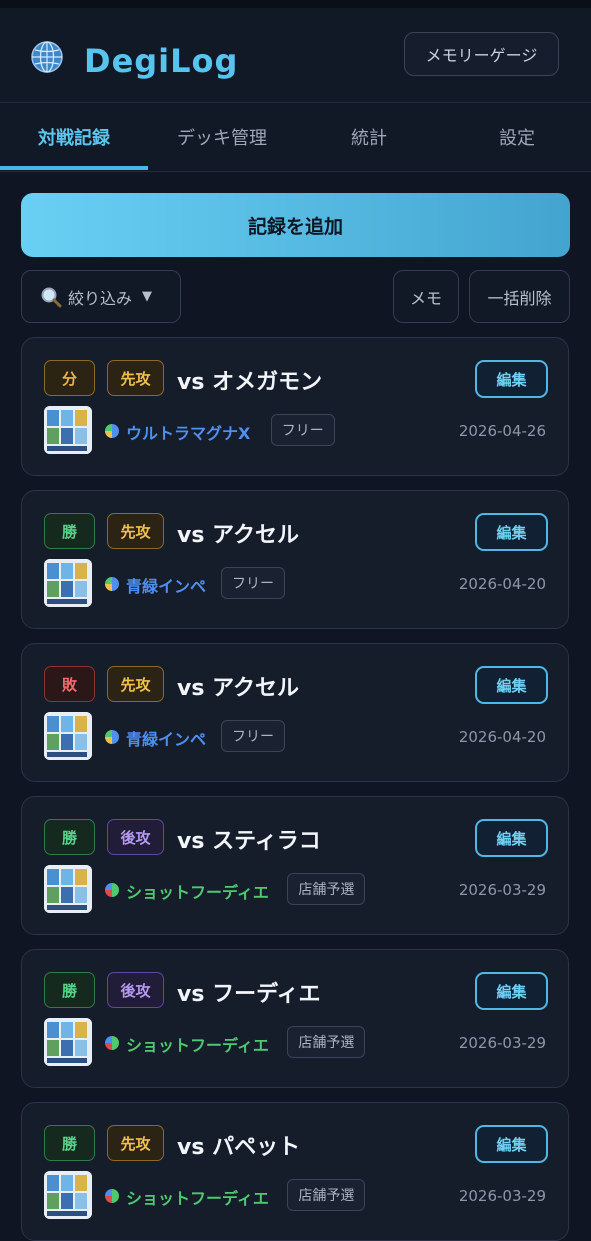  Describe the element at coordinates (74, 168) in the screenshot. I see `active-tab-indicator` at that location.